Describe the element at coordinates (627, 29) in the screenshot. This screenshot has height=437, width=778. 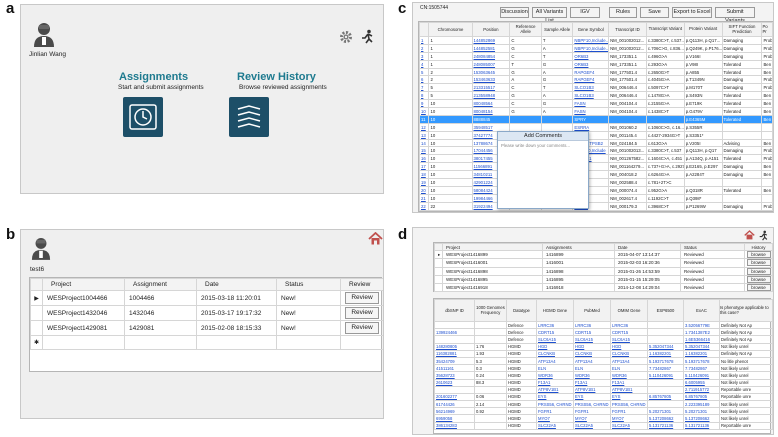
I see `column-header: Transcript ID` at that location.